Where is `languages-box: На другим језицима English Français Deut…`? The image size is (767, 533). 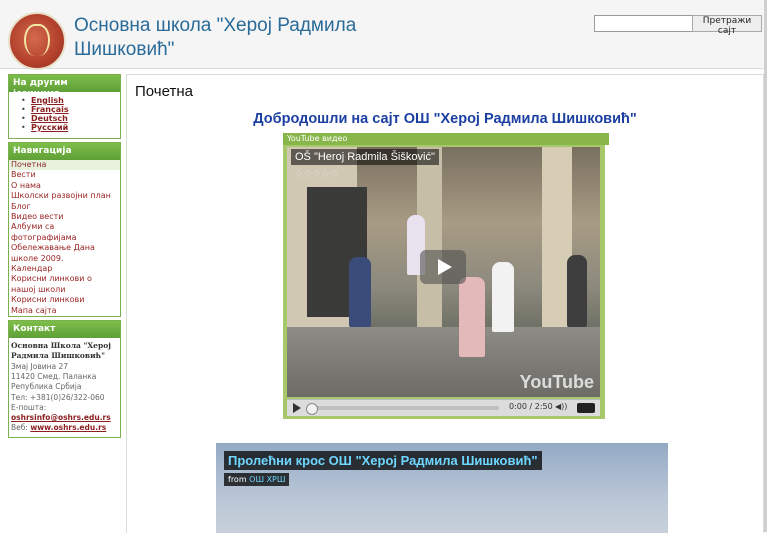 languages-box: На другим језицима English Français Deut… is located at coordinates (64, 106).